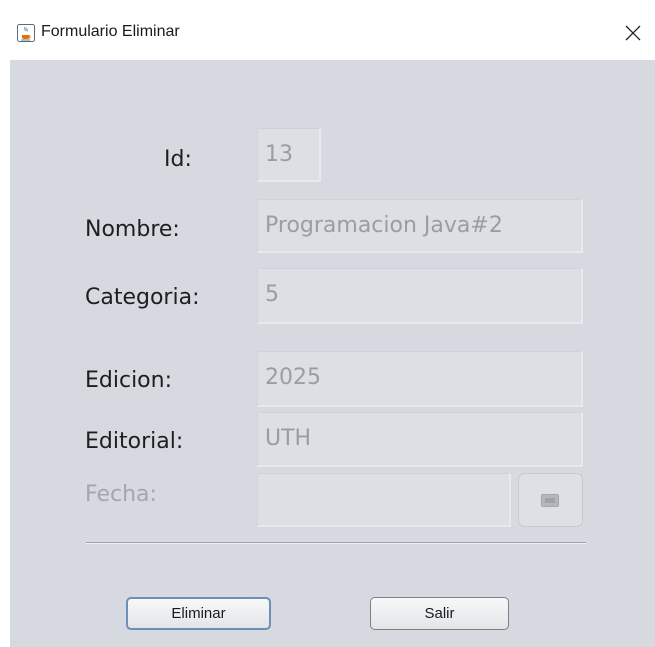 This screenshot has height=647, width=655. I want to click on edicion-field: 2025, so click(420, 379).